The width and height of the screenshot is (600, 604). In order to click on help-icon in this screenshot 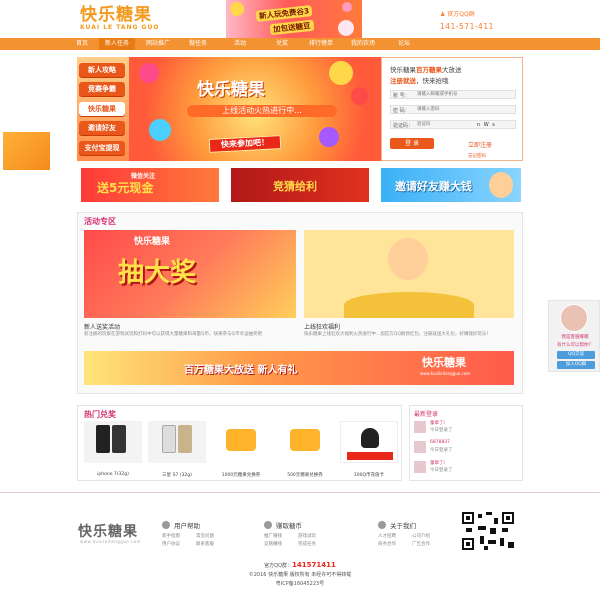, I will do `click(166, 525)`.